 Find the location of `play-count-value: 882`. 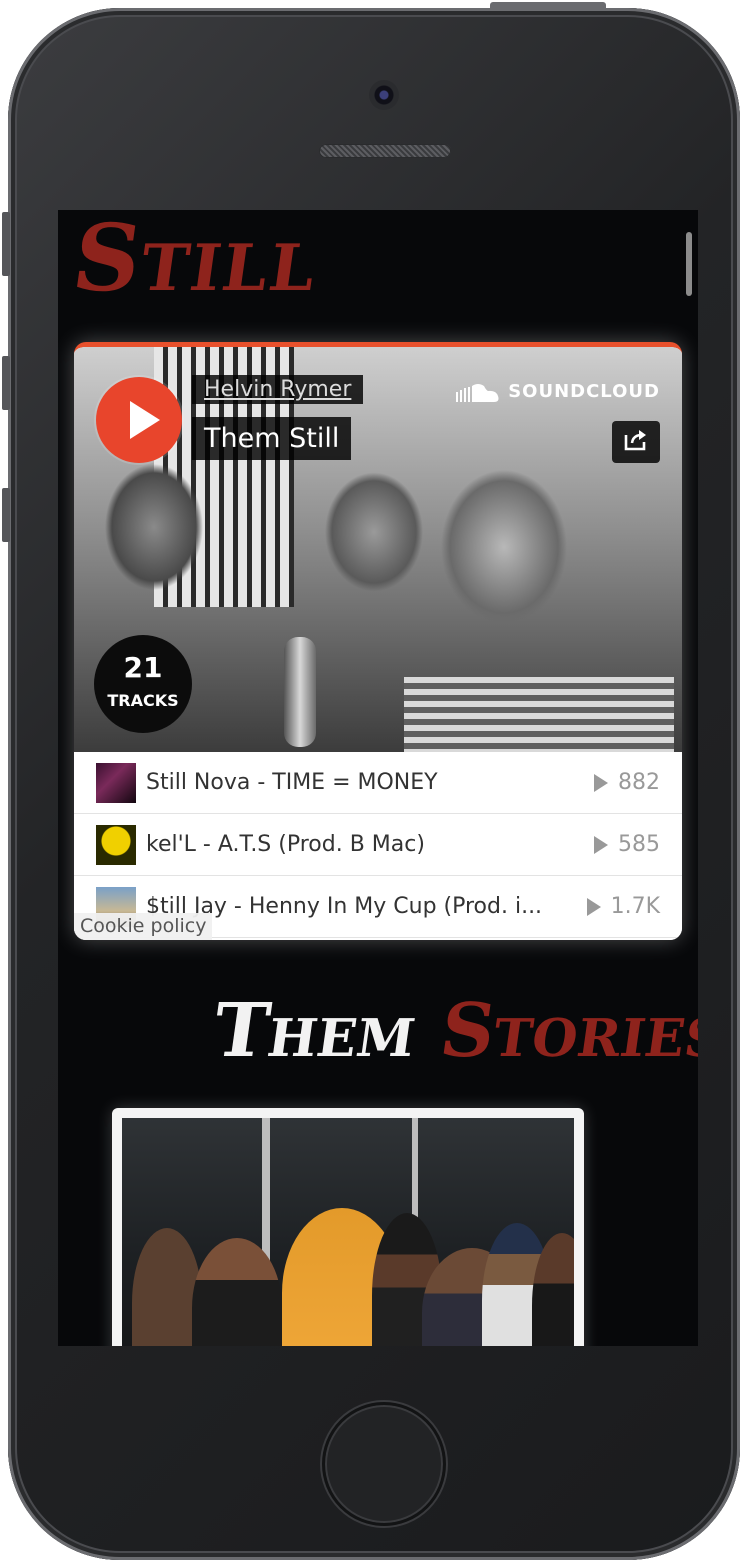

play-count-value: 882 is located at coordinates (639, 782).